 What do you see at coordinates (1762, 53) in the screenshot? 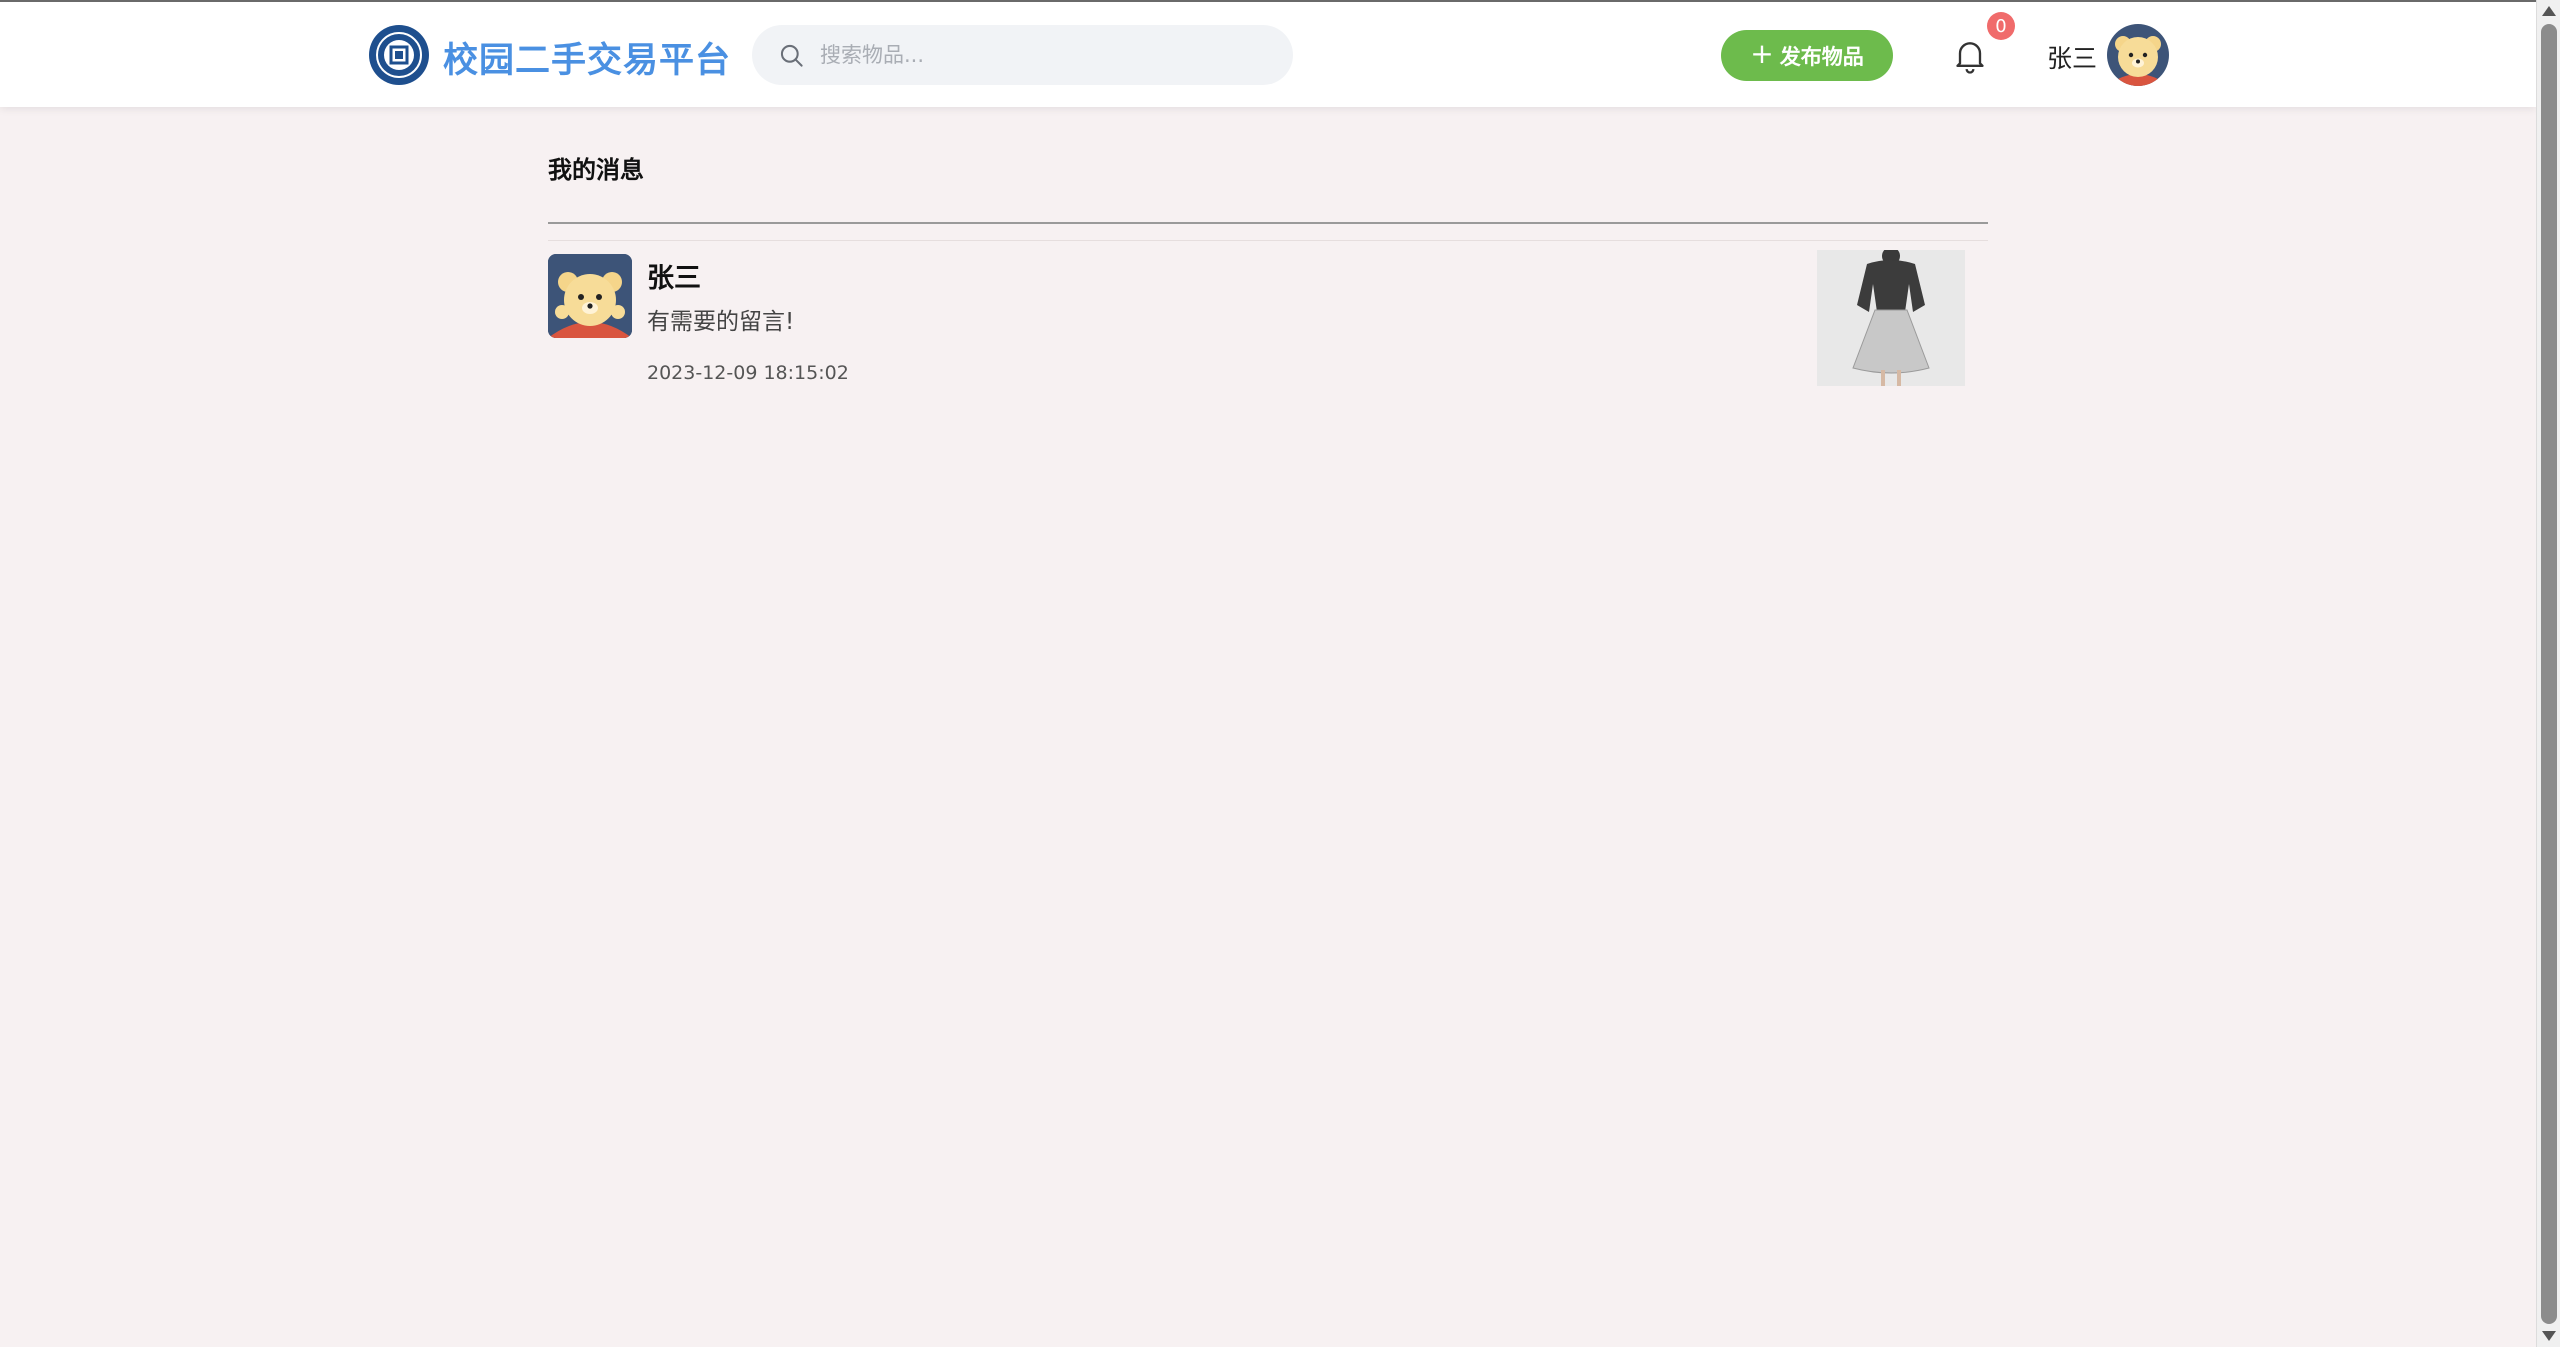
I see `plus-icon: +` at bounding box center [1762, 53].